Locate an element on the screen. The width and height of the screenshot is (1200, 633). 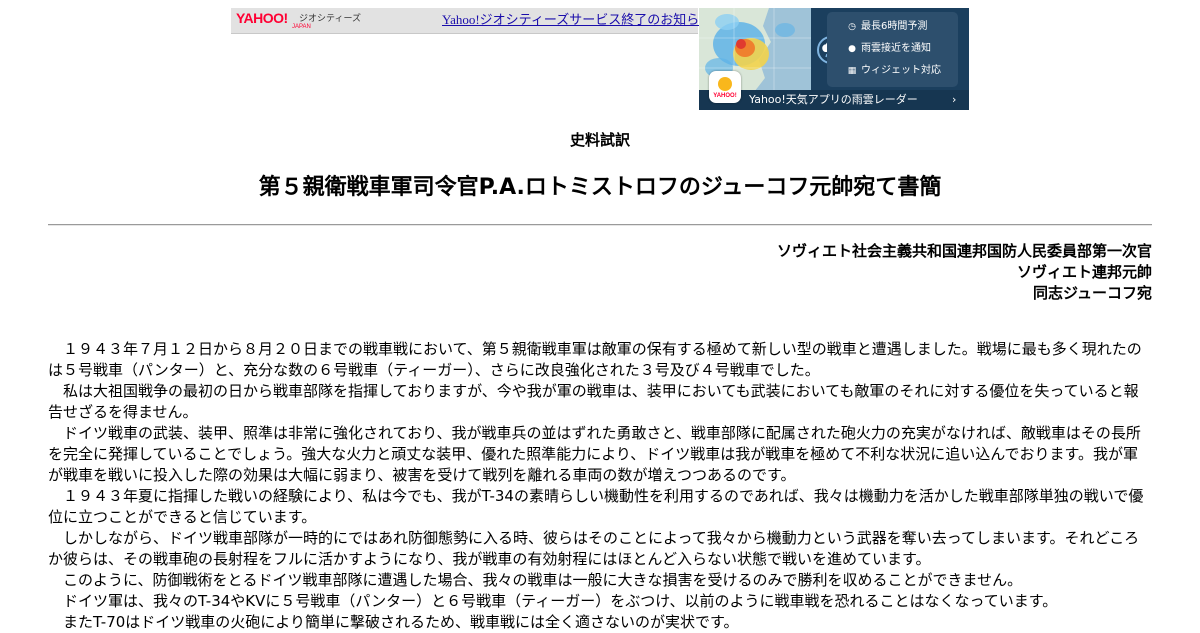
ad-feature-item: ● 雨雲接近を通知 is located at coordinates (889, 49).